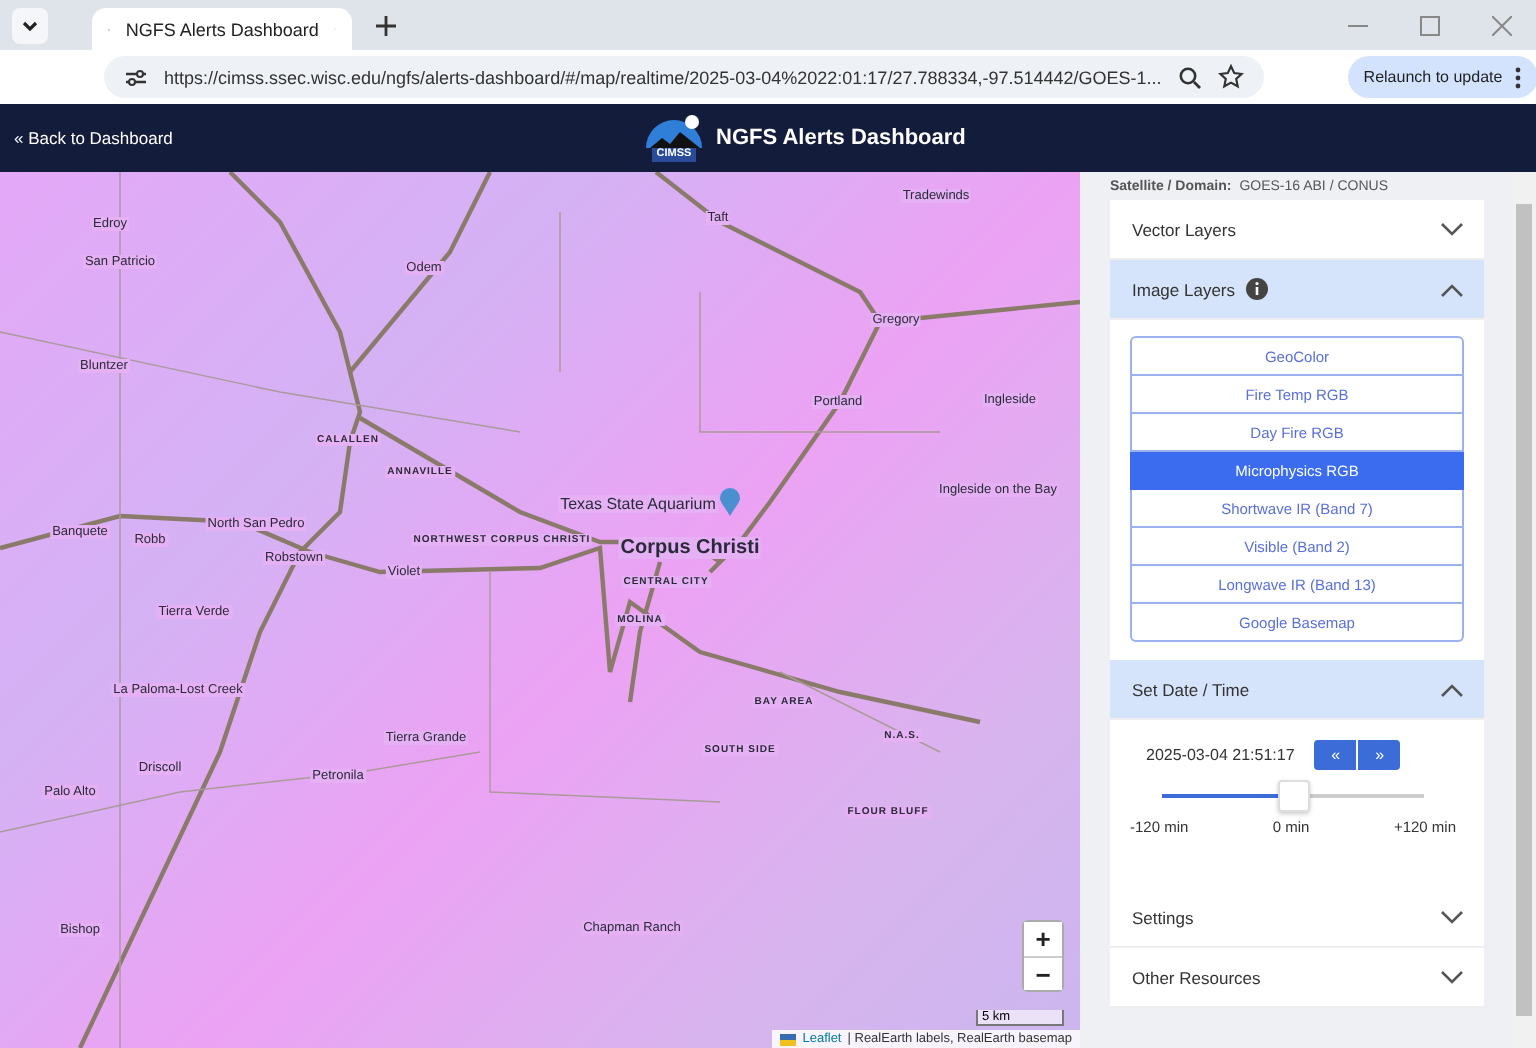 Image resolution: width=1536 pixels, height=1048 pixels. Describe the element at coordinates (788, 1039) in the screenshot. I see `flag-icon` at that location.